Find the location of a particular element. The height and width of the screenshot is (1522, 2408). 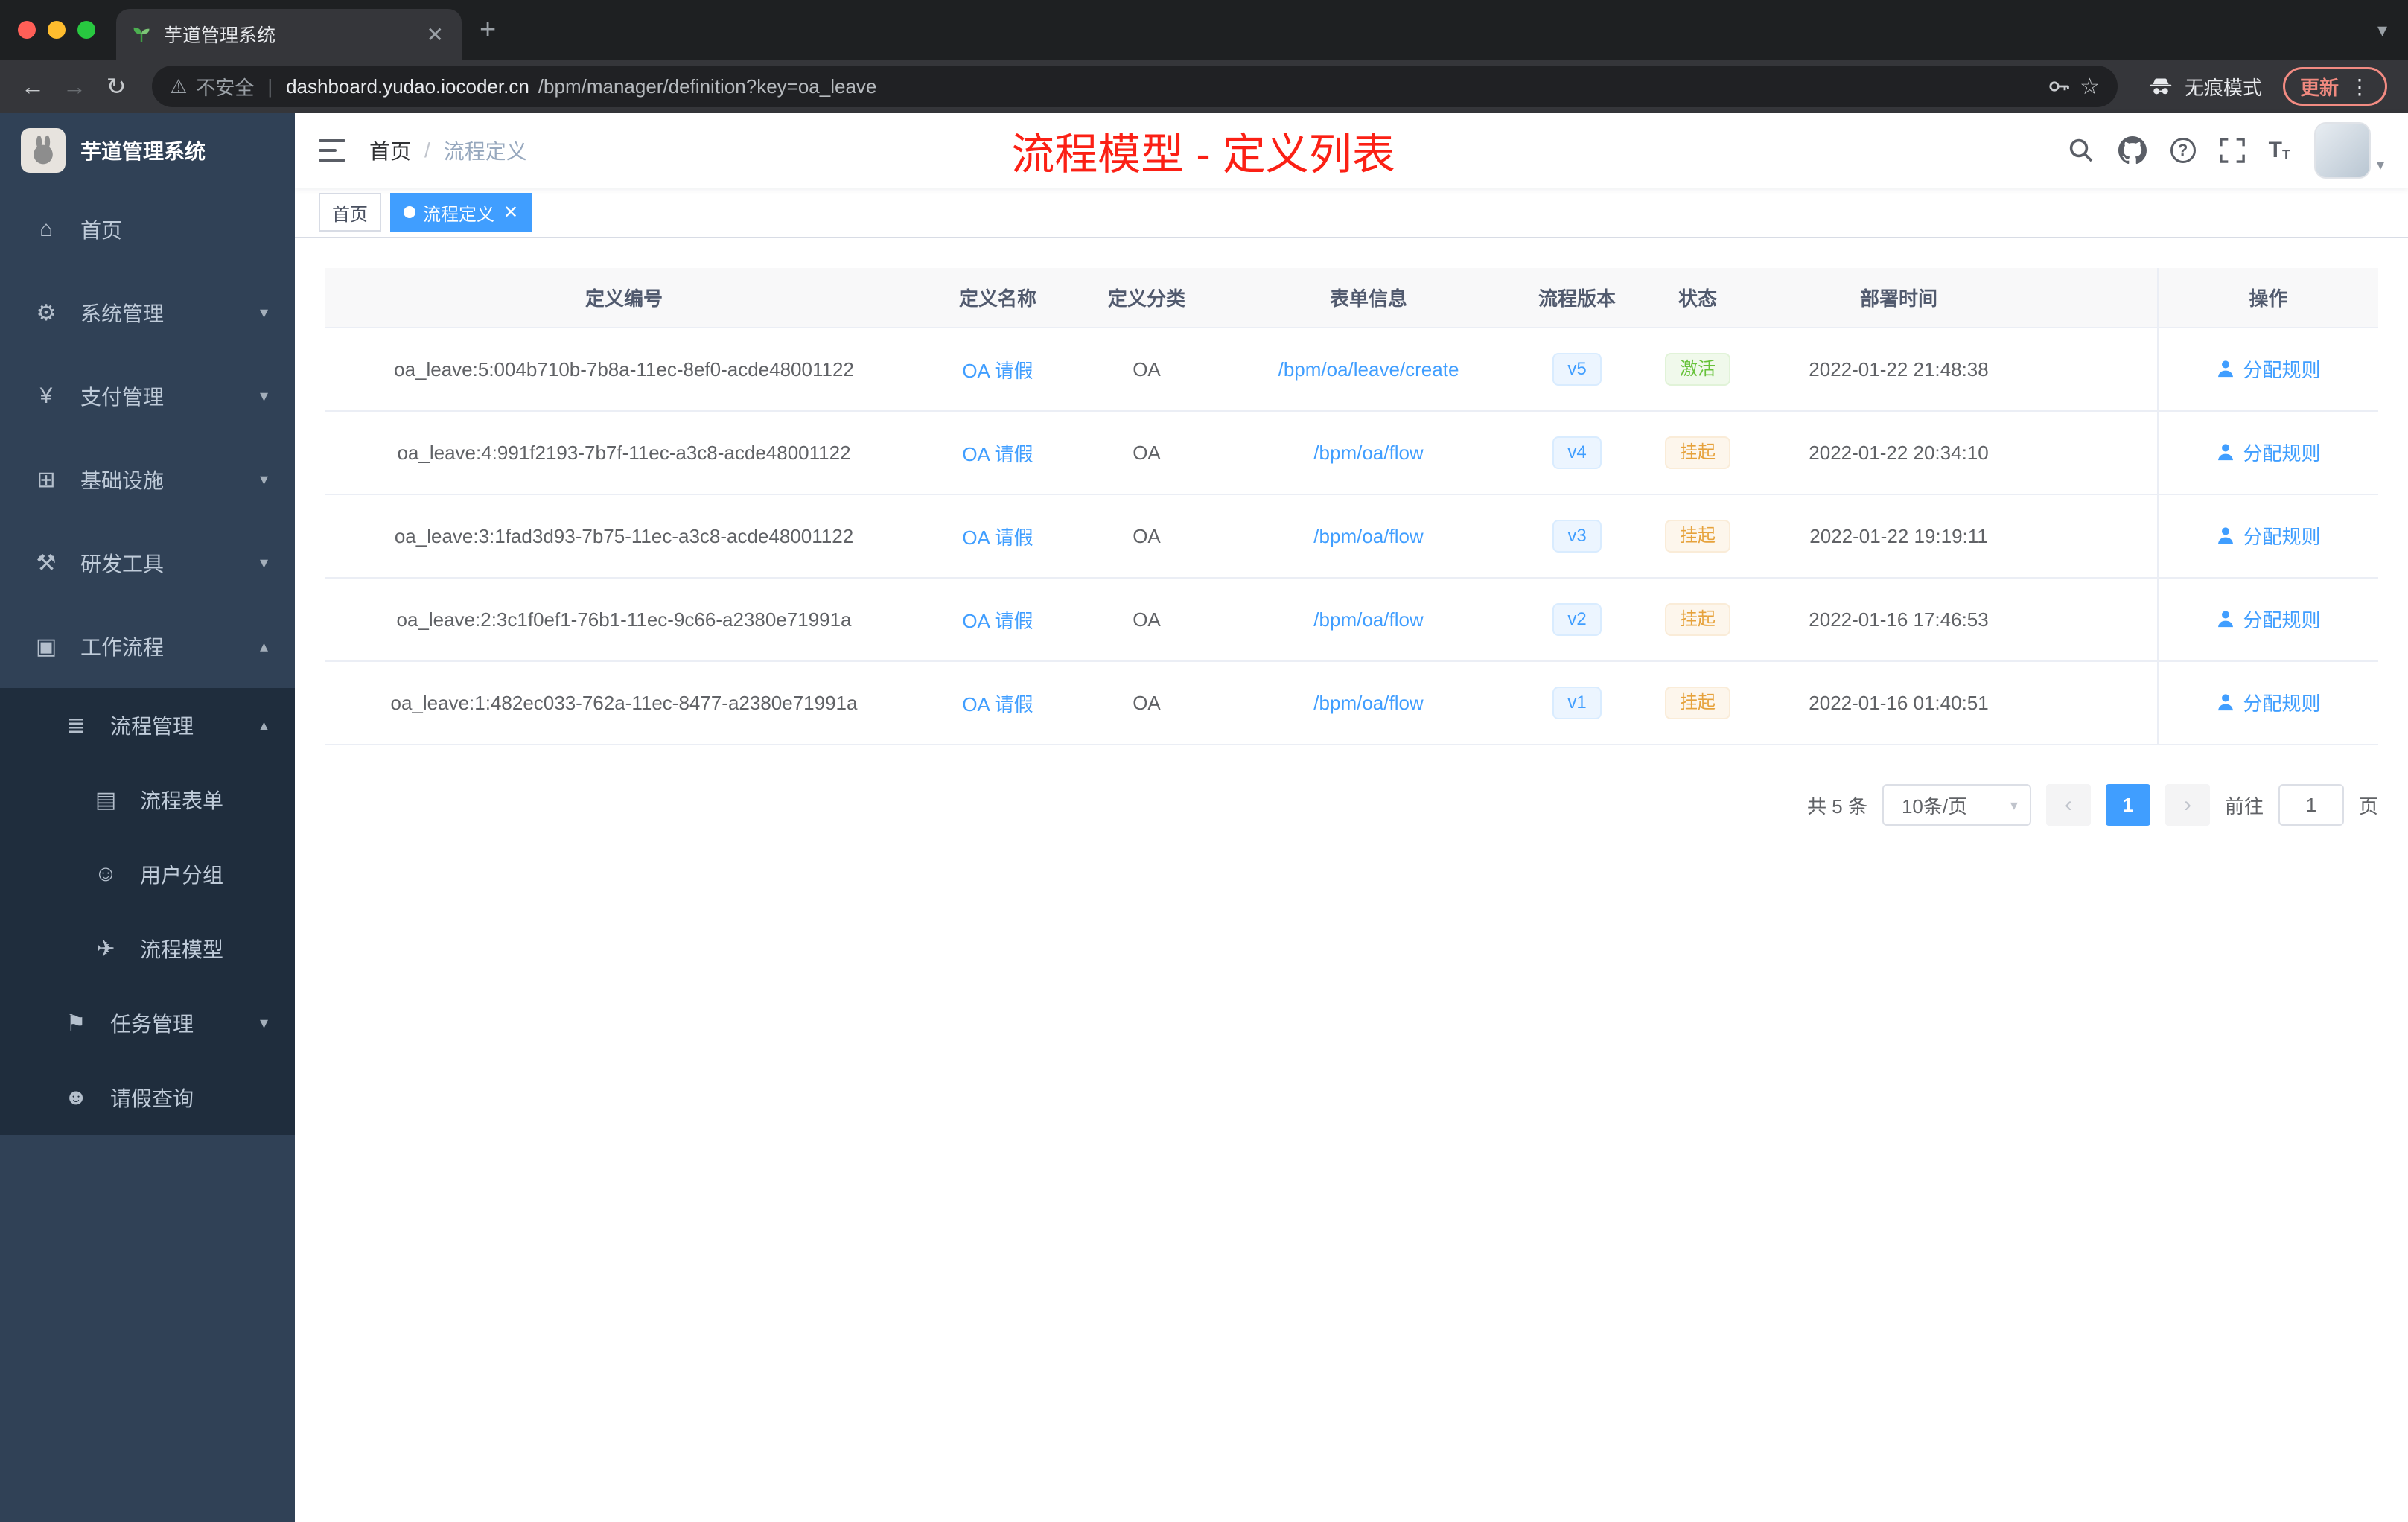

active-dot is located at coordinates (409, 212).